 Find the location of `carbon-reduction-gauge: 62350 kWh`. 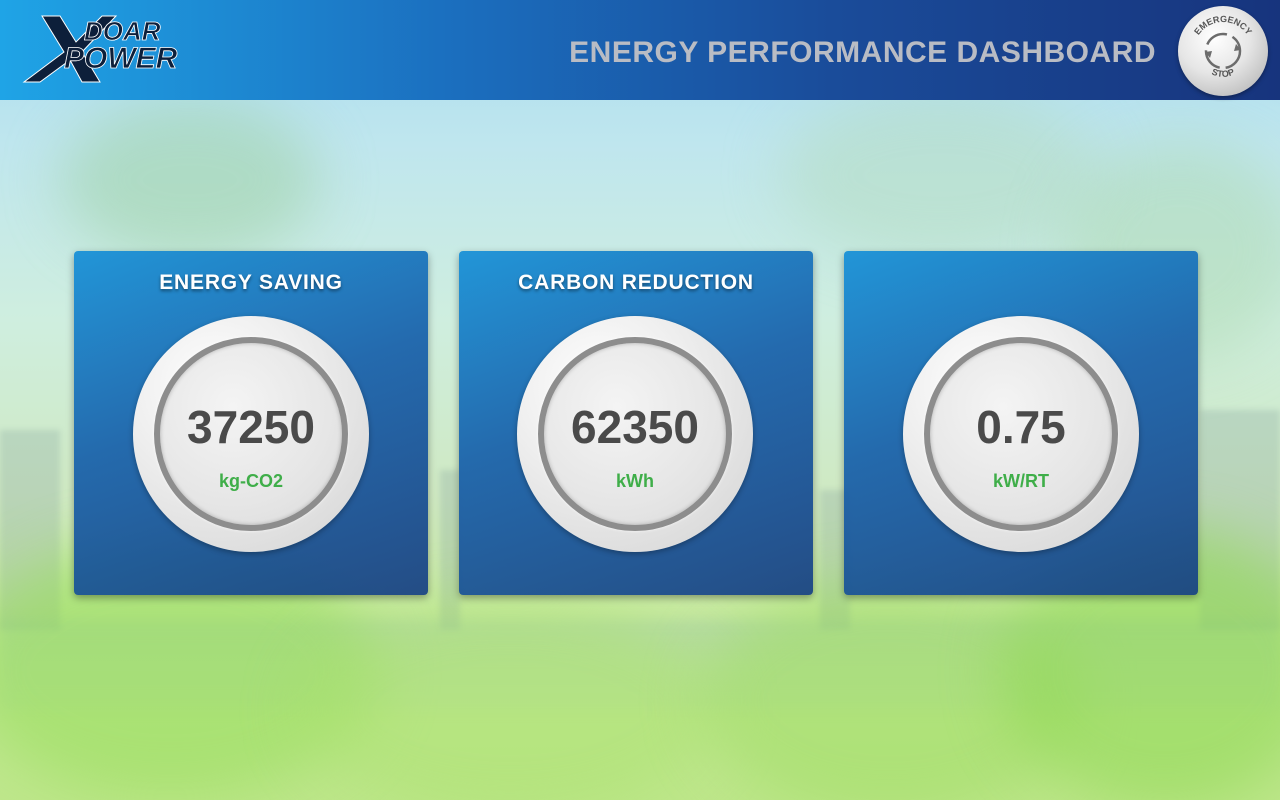

carbon-reduction-gauge: 62350 kWh is located at coordinates (635, 434).